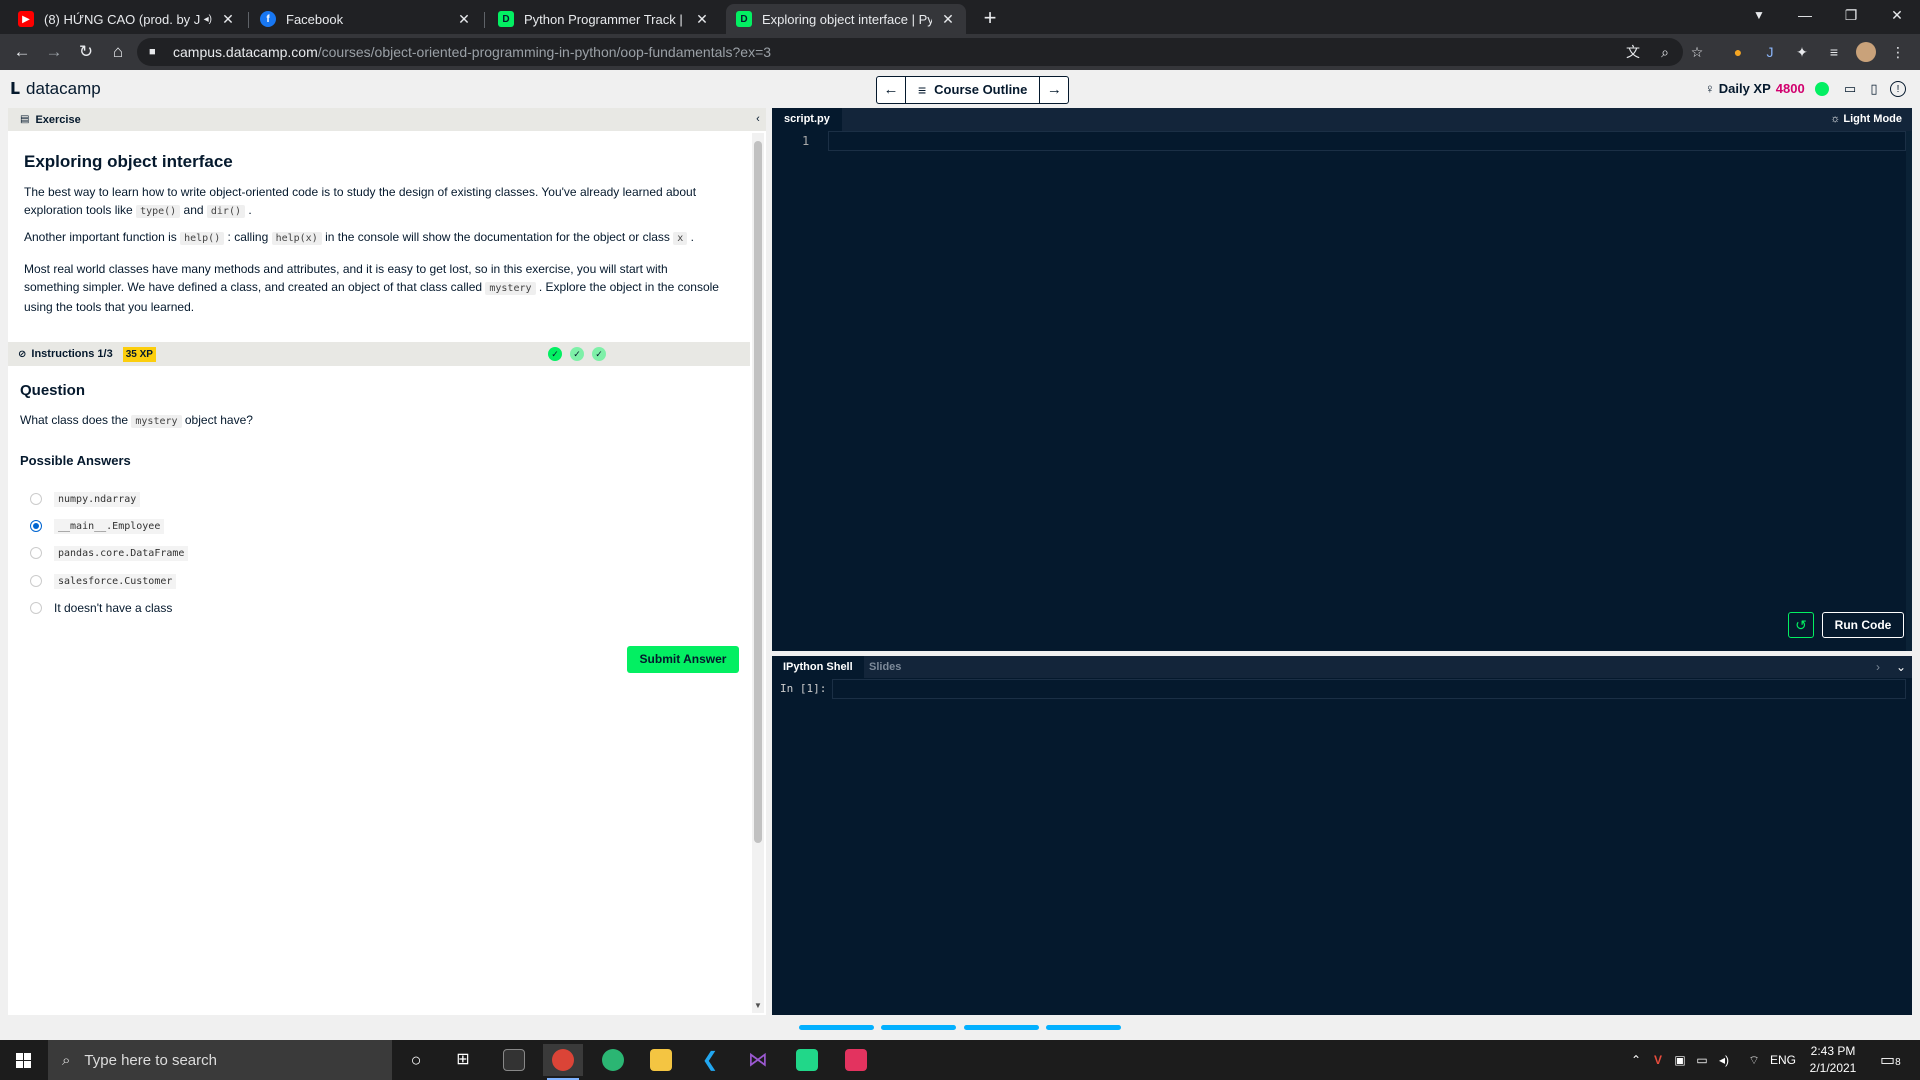  What do you see at coordinates (86, 52) in the screenshot?
I see `reload-icon: ↻` at bounding box center [86, 52].